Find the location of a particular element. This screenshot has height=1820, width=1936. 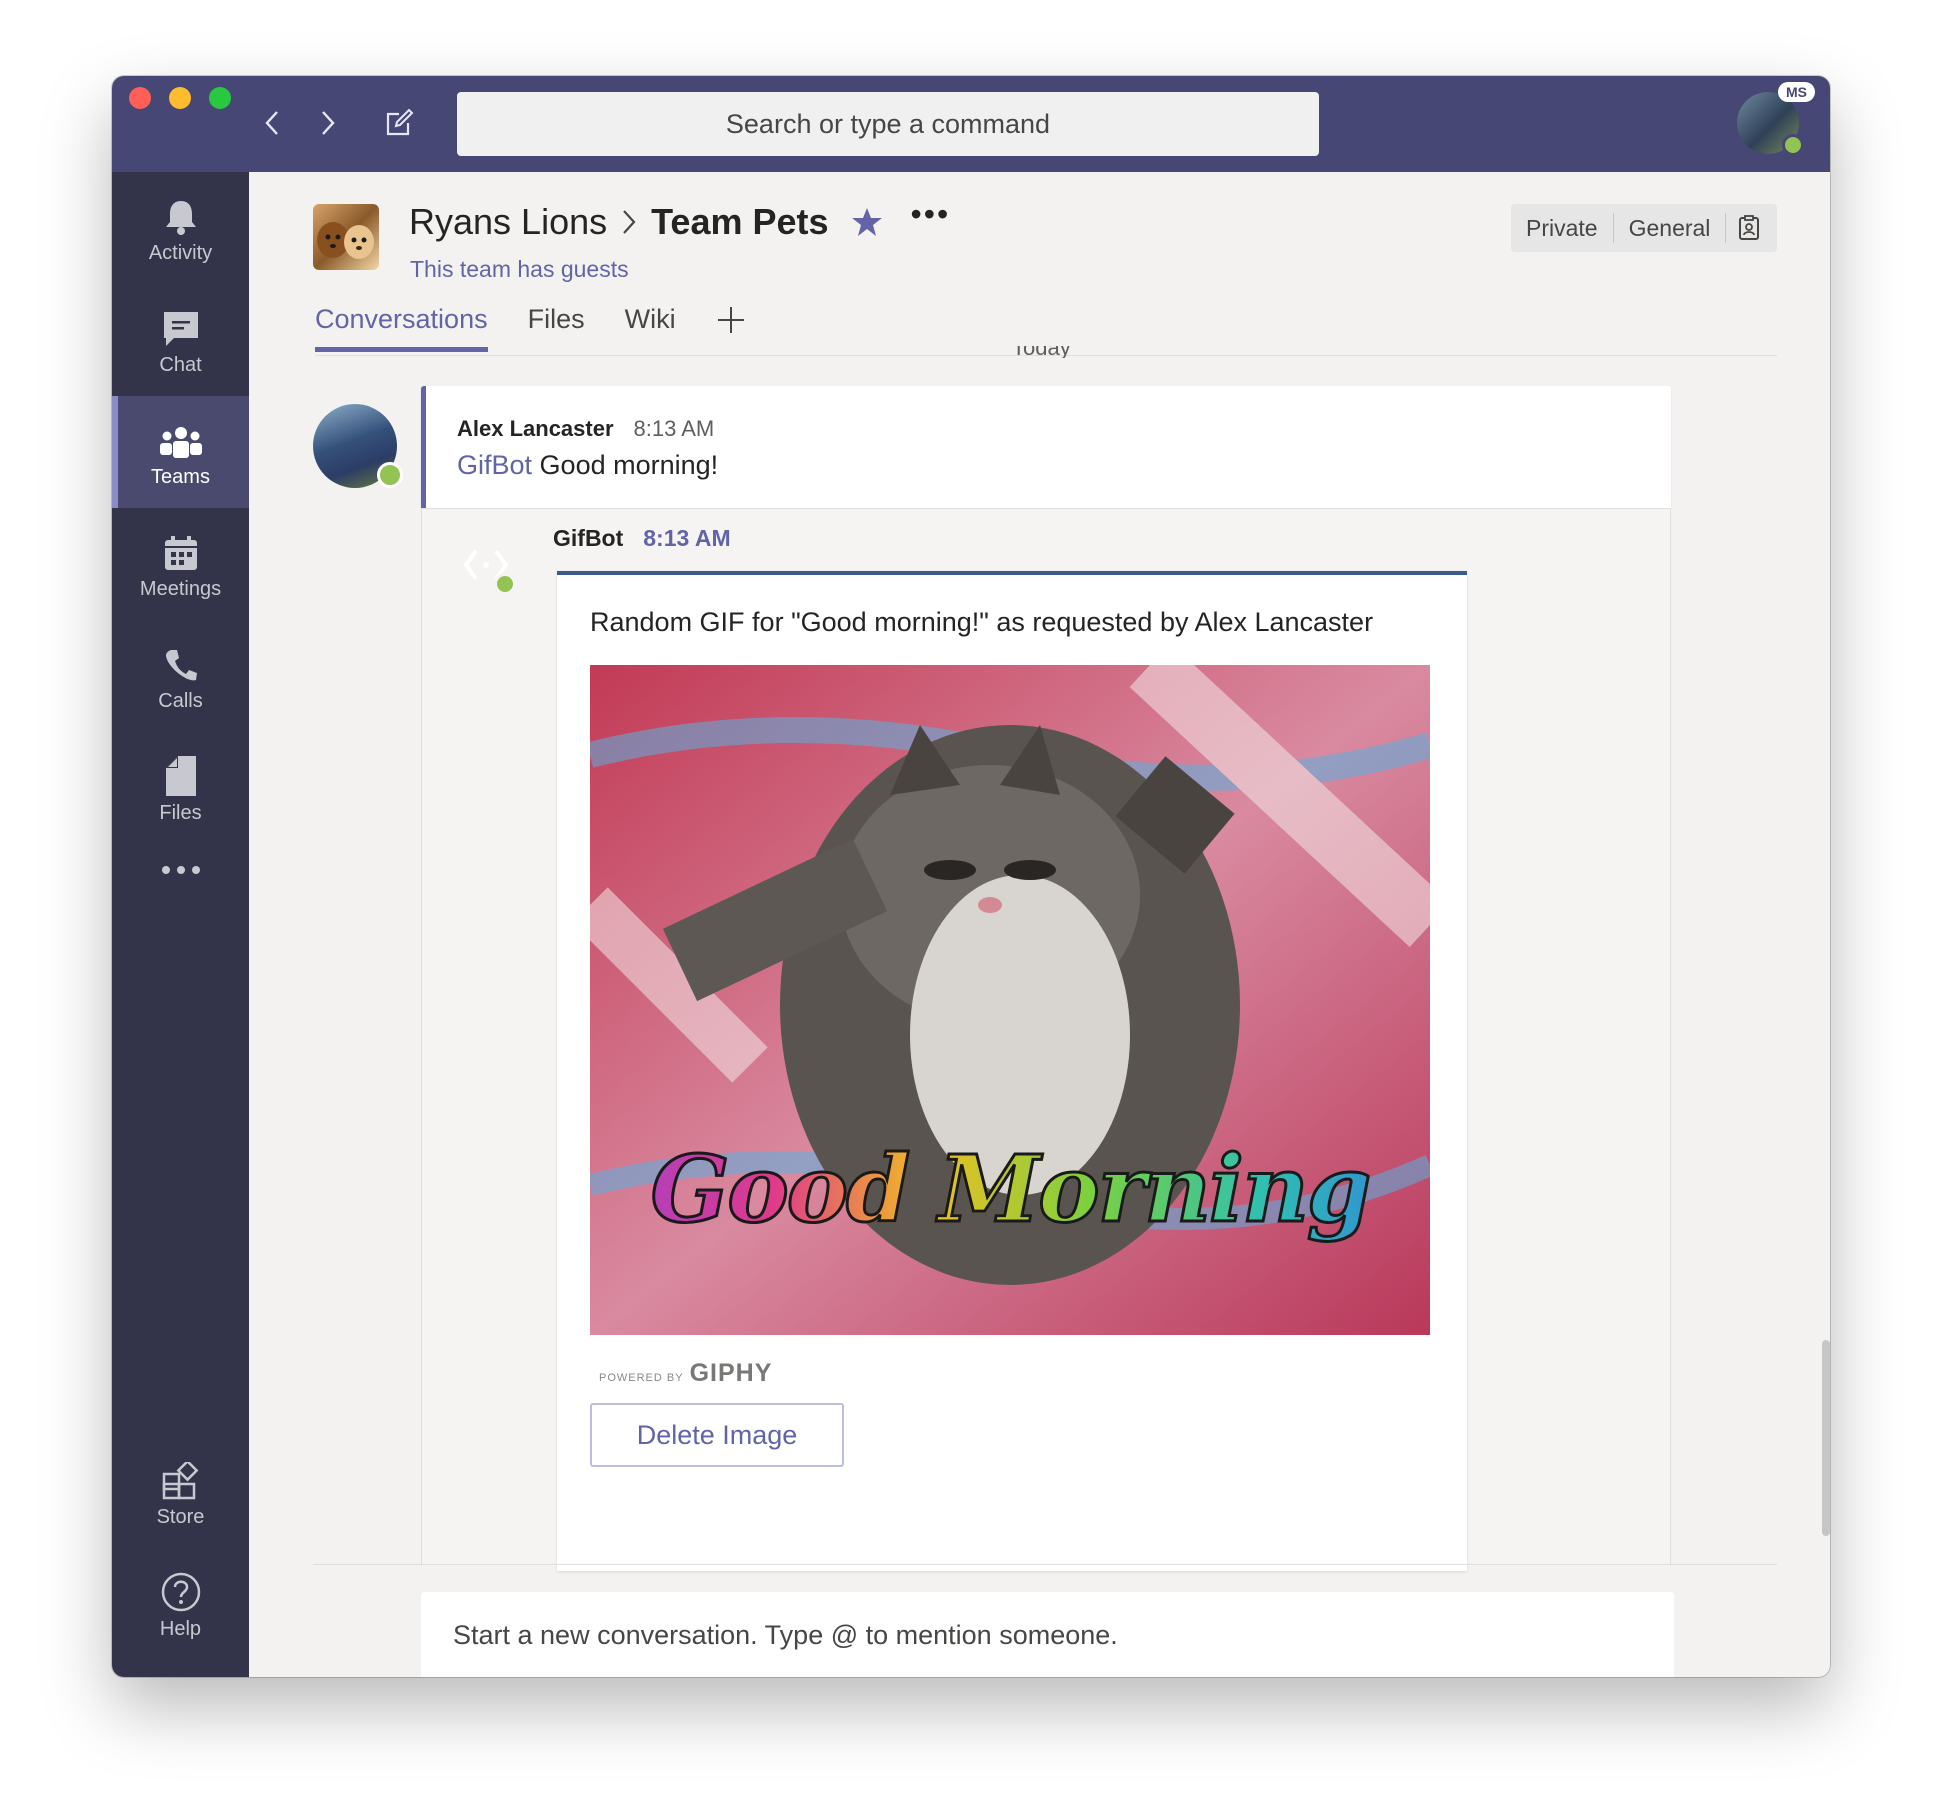

teams-icon is located at coordinates (181, 438).